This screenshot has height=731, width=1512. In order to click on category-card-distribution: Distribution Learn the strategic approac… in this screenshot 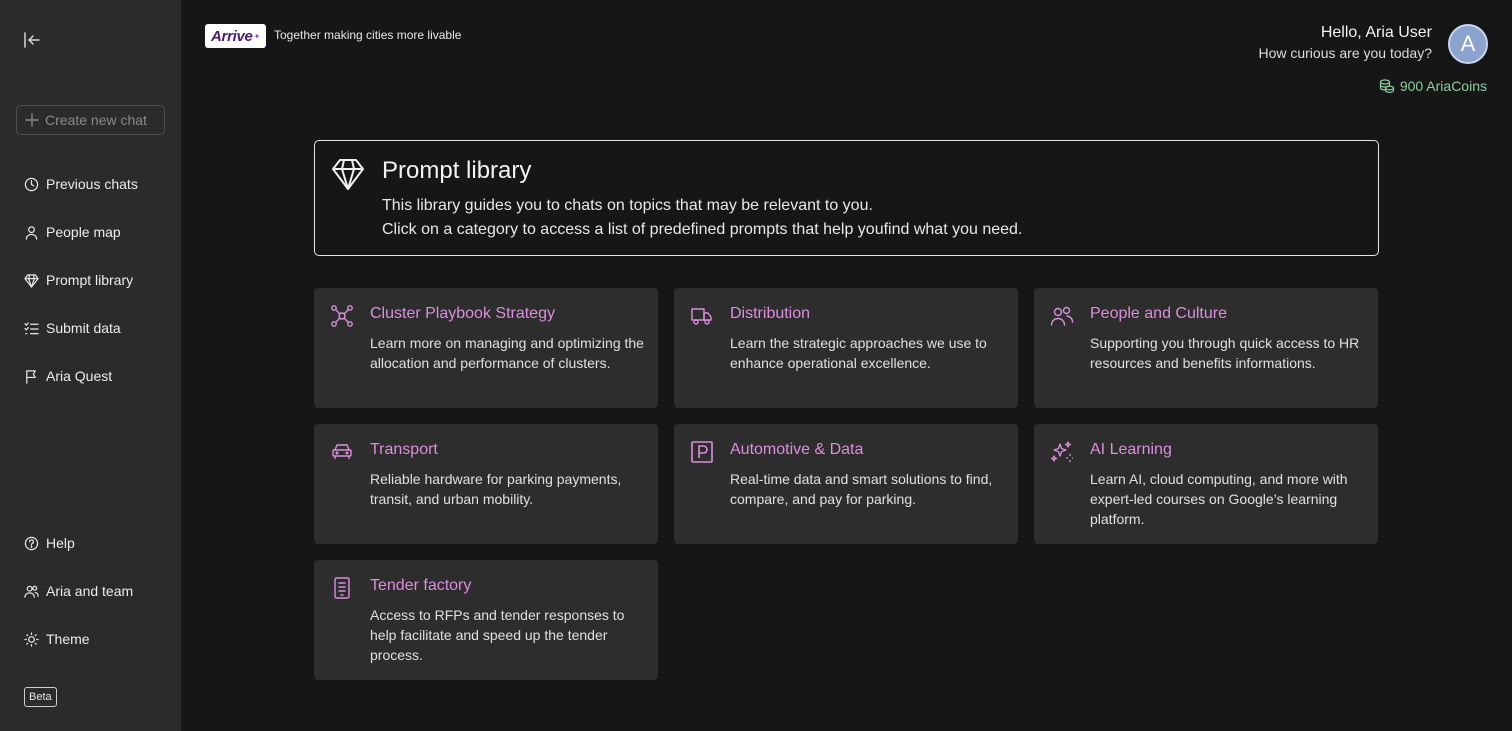, I will do `click(846, 348)`.